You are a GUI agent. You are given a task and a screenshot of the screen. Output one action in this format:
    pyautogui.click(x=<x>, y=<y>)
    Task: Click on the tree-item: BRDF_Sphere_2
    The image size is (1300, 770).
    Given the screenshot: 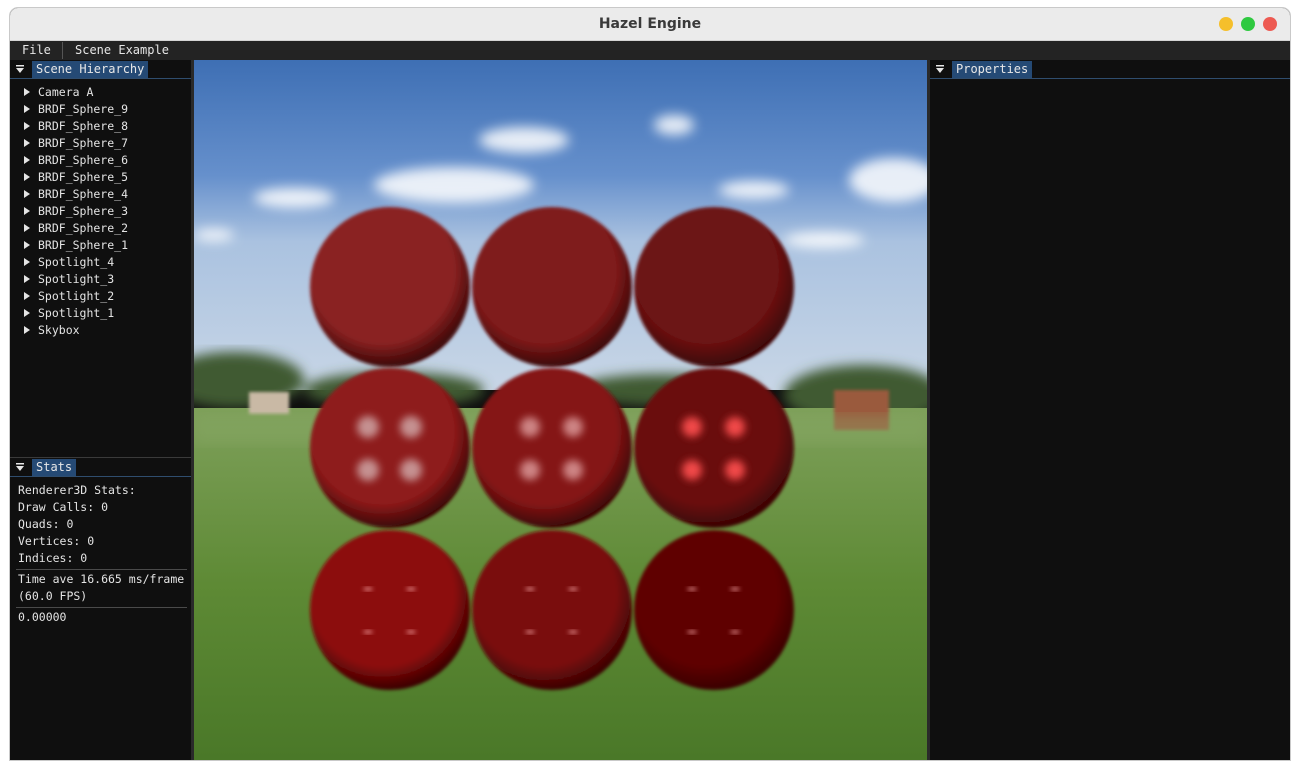 What is the action you would take?
    pyautogui.click(x=76, y=228)
    